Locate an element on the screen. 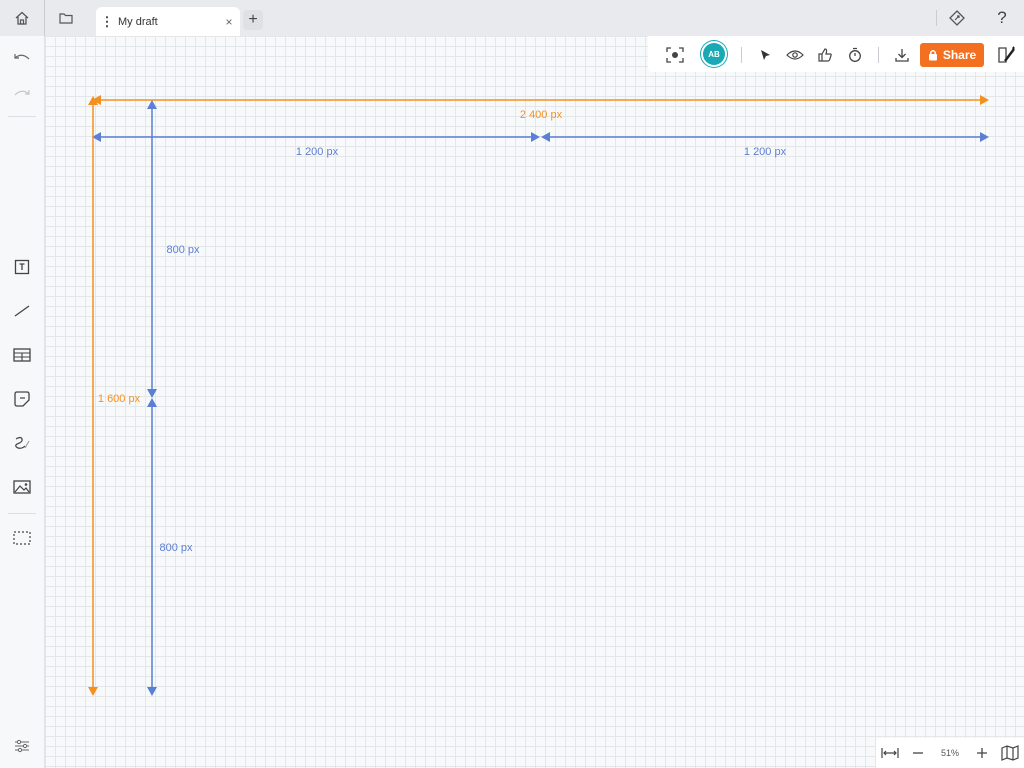 This screenshot has height=768, width=1024. line-icon is located at coordinates (22, 311).